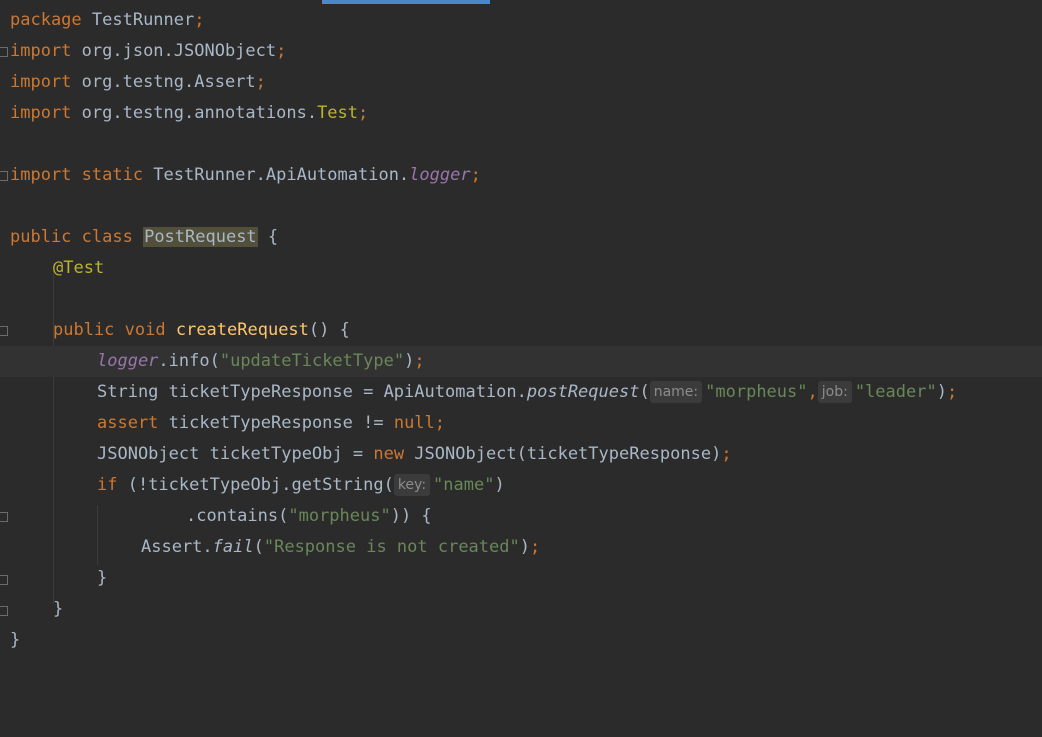  I want to click on code-text: org.testng.Assert, so click(163, 82).